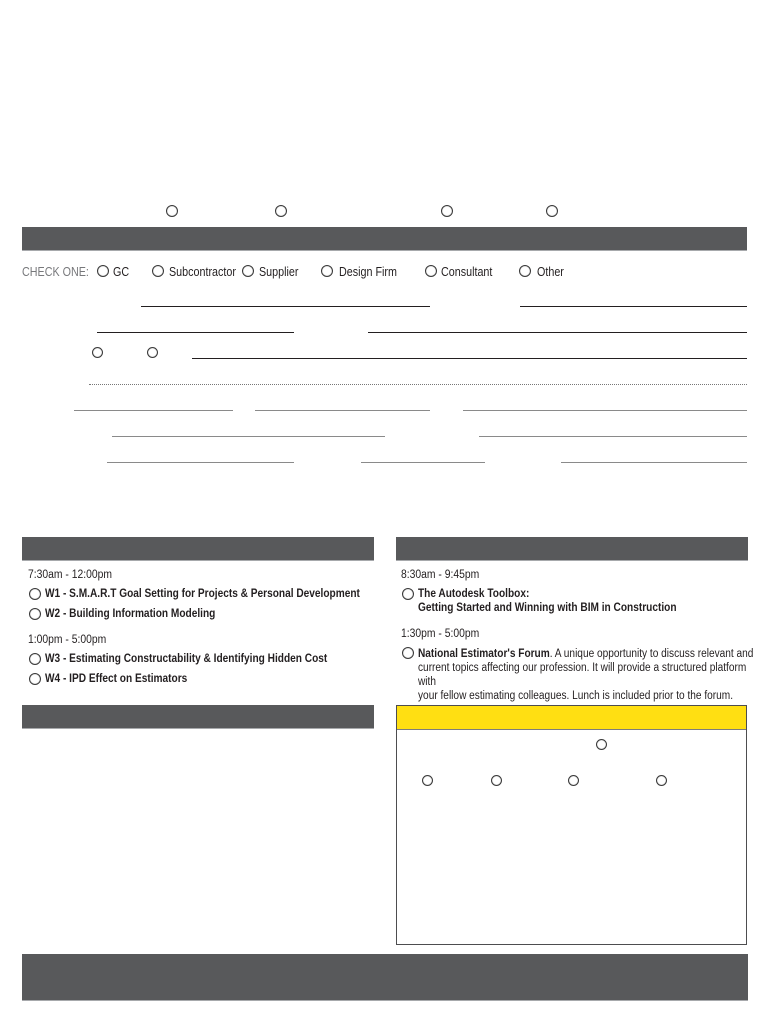  I want to click on inline-option-2-radio, so click(152, 352).